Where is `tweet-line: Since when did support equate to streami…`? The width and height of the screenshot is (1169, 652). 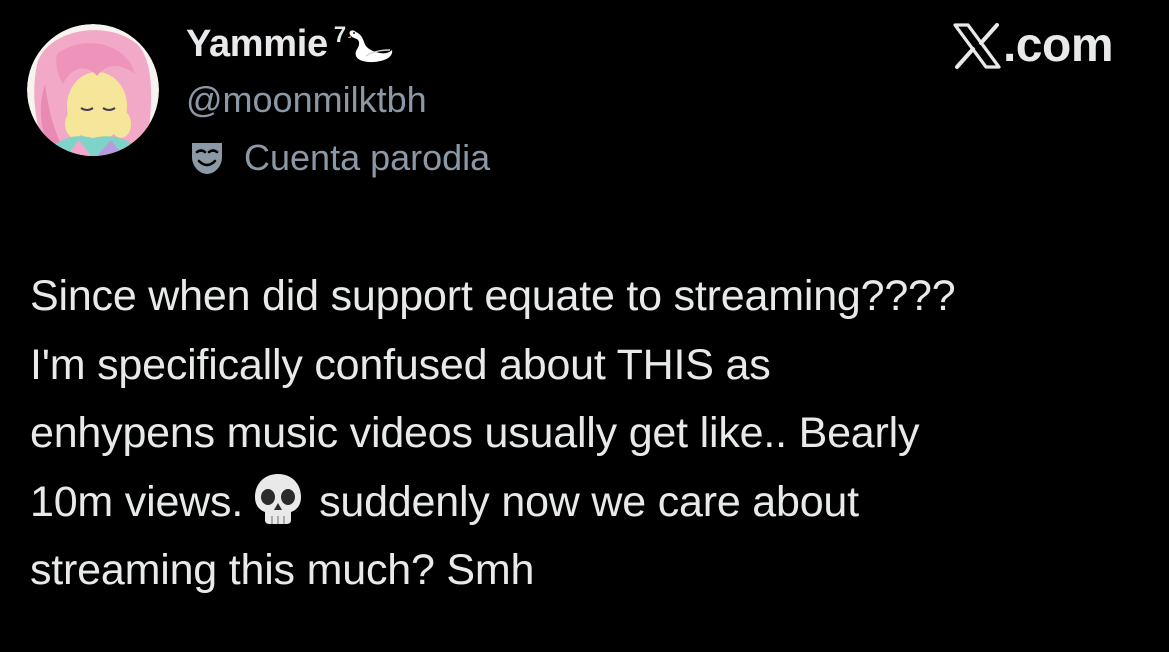
tweet-line: Since when did support equate to streami… is located at coordinates (493, 296).